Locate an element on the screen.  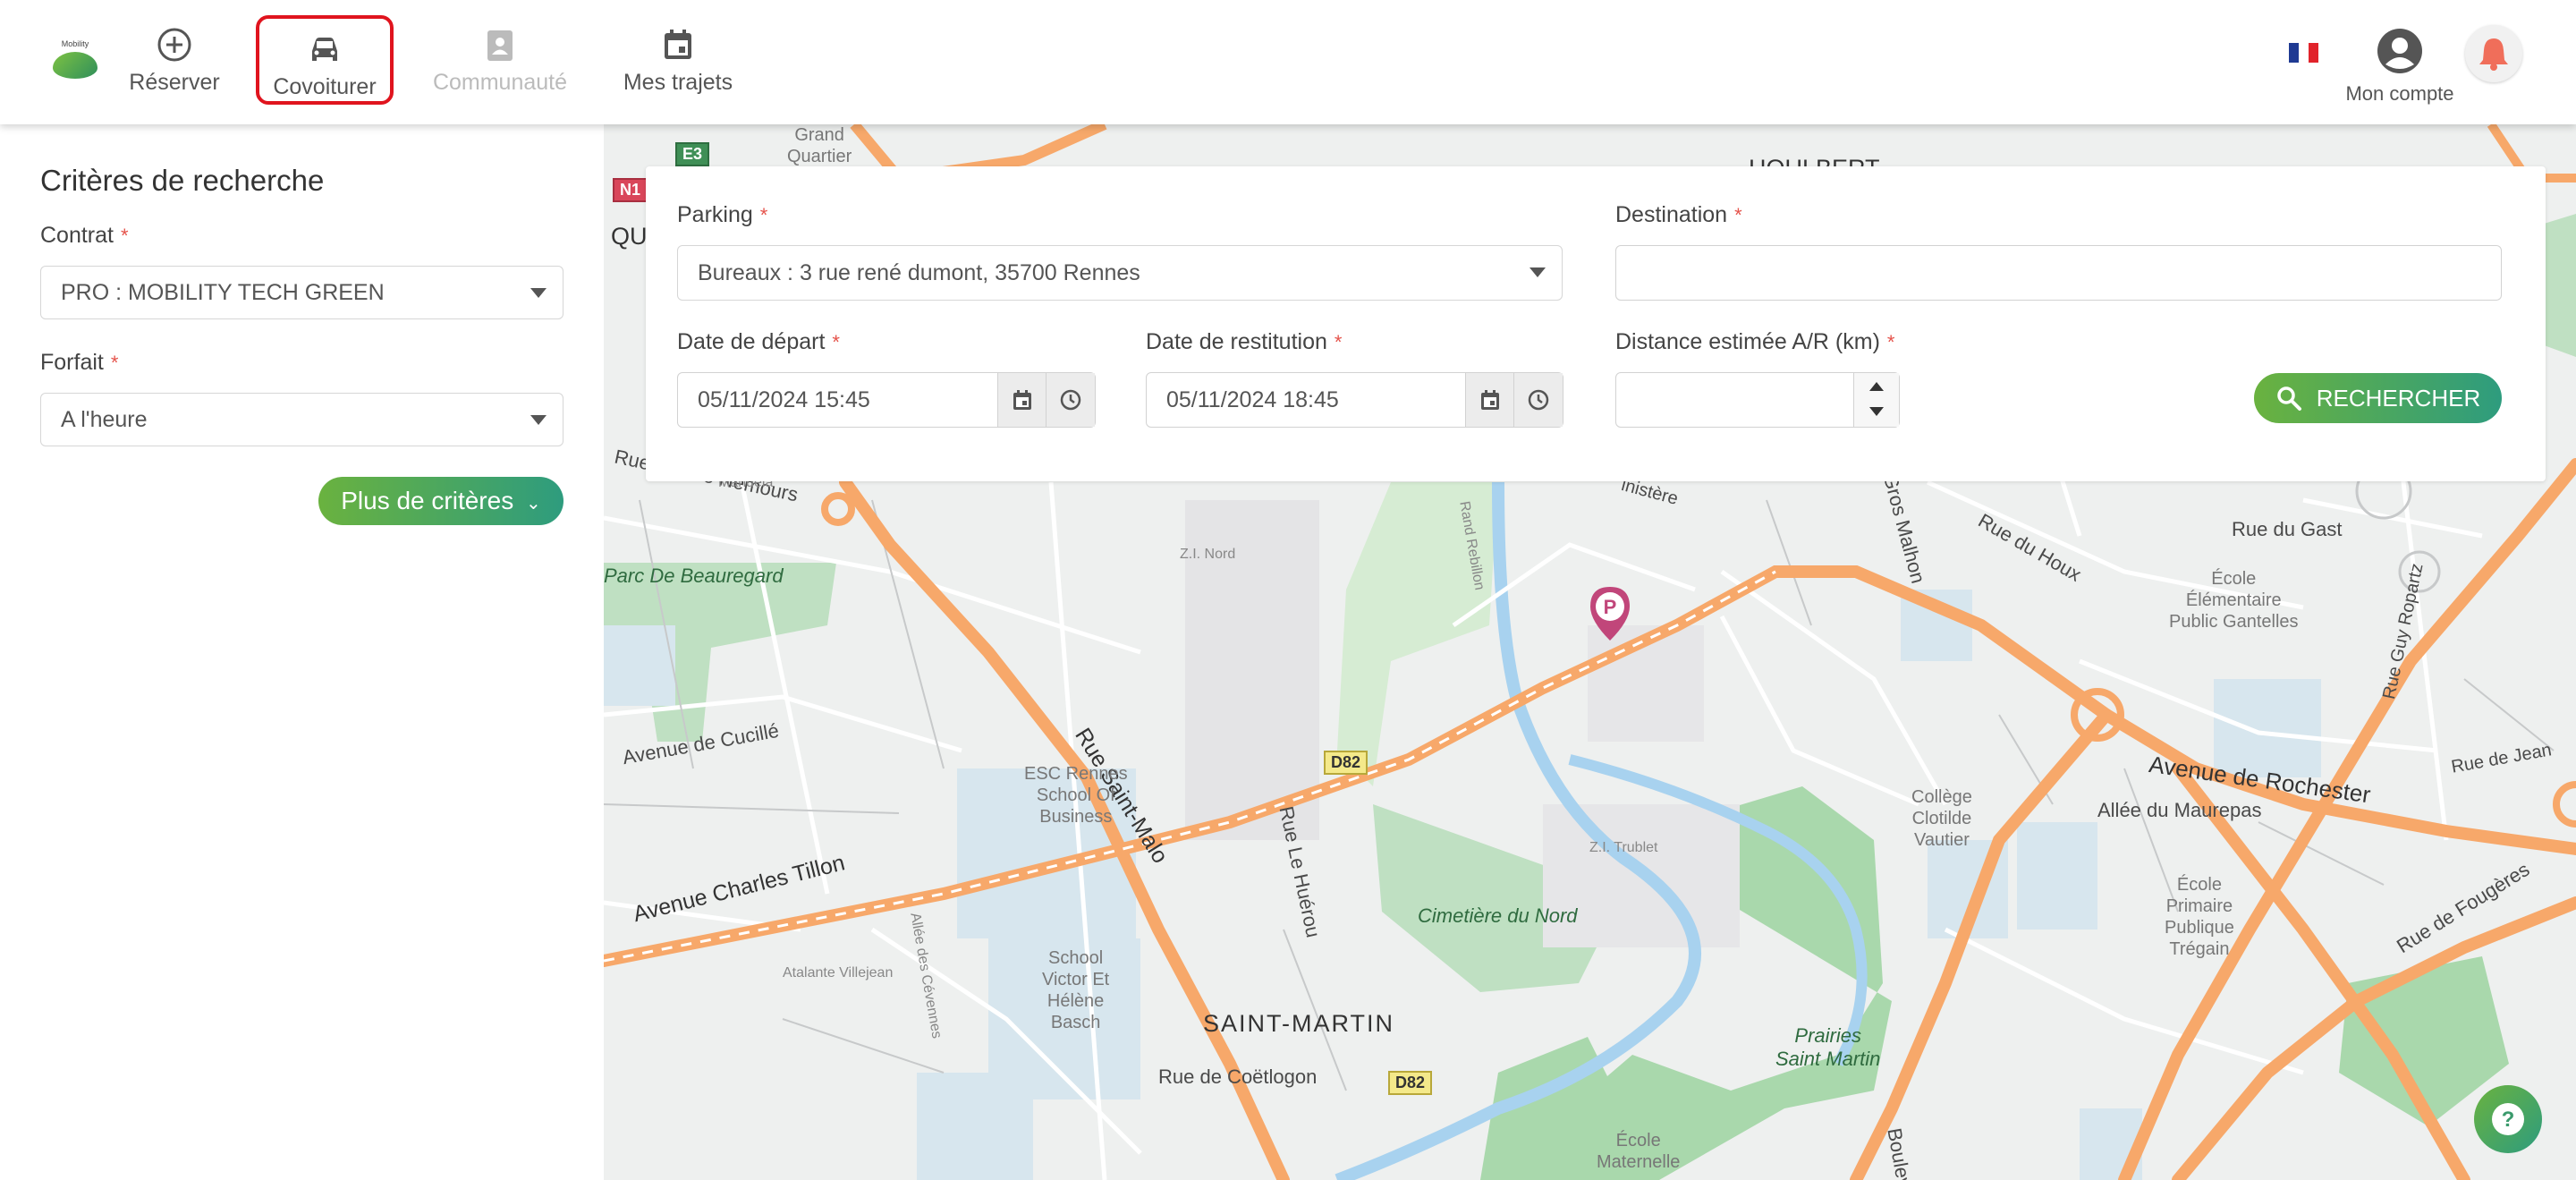
departure-time-button is located at coordinates (1070, 400).